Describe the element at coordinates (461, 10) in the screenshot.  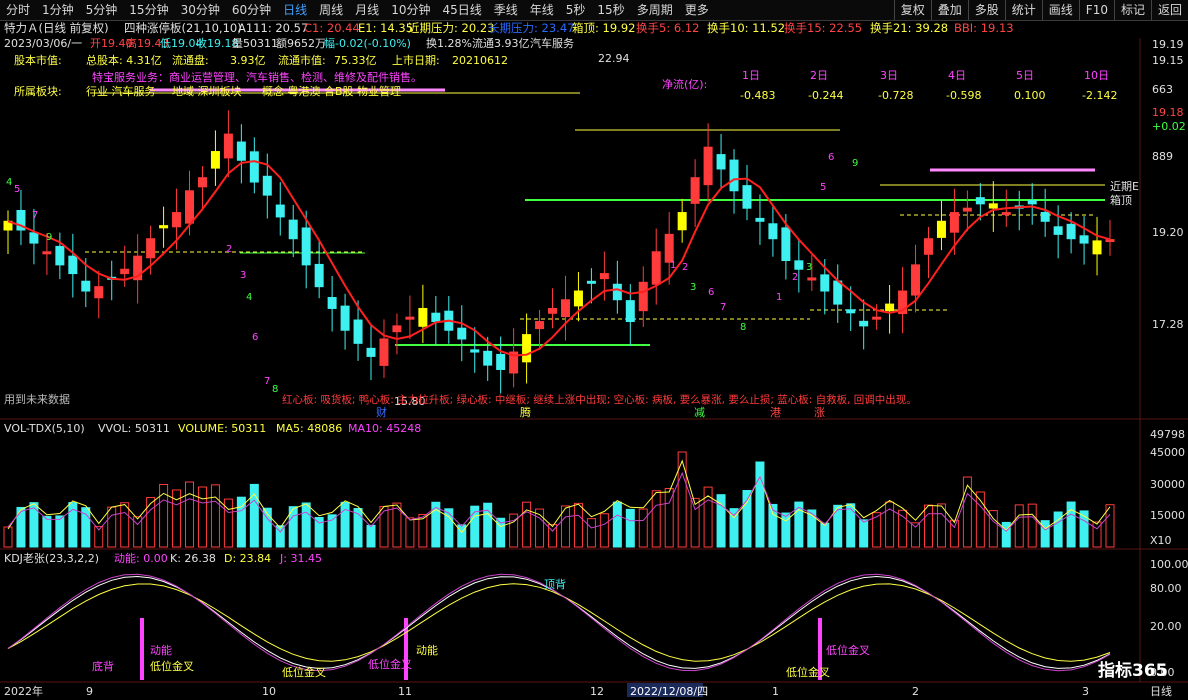
I see `period-tab-10: 45日线` at that location.